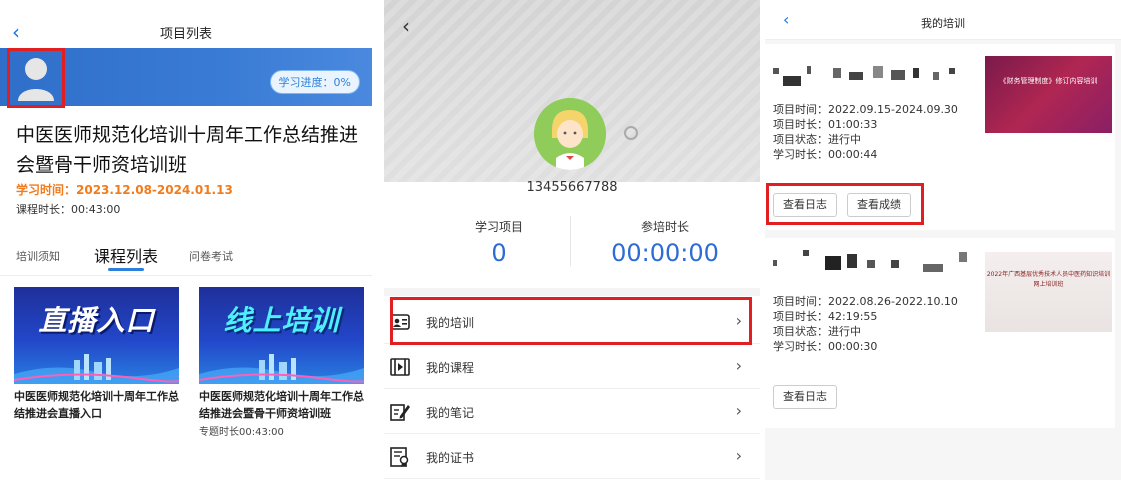 This screenshot has width=1121, height=480. I want to click on stat-projects: 学习项目 0, so click(499, 242).